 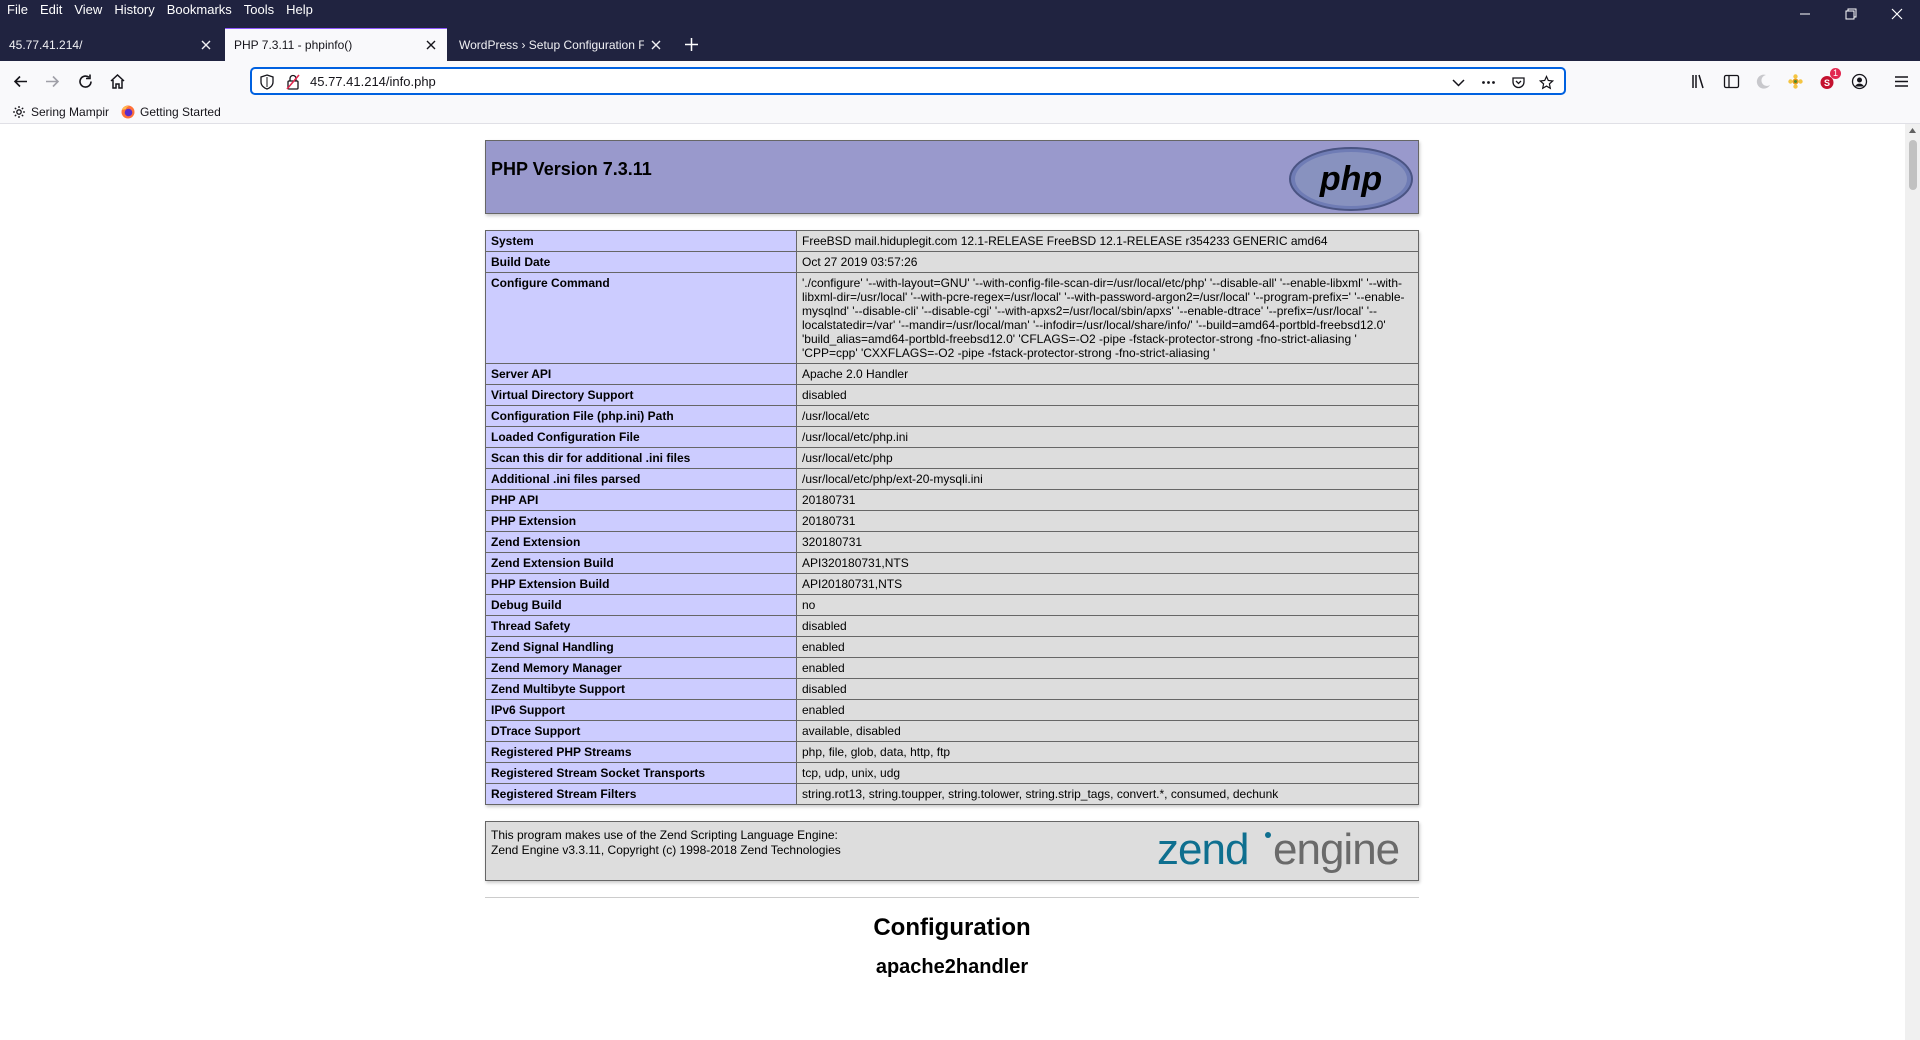 I want to click on php-version-header-cell: PHP Version 7.3.11 php, so click(x=952, y=177).